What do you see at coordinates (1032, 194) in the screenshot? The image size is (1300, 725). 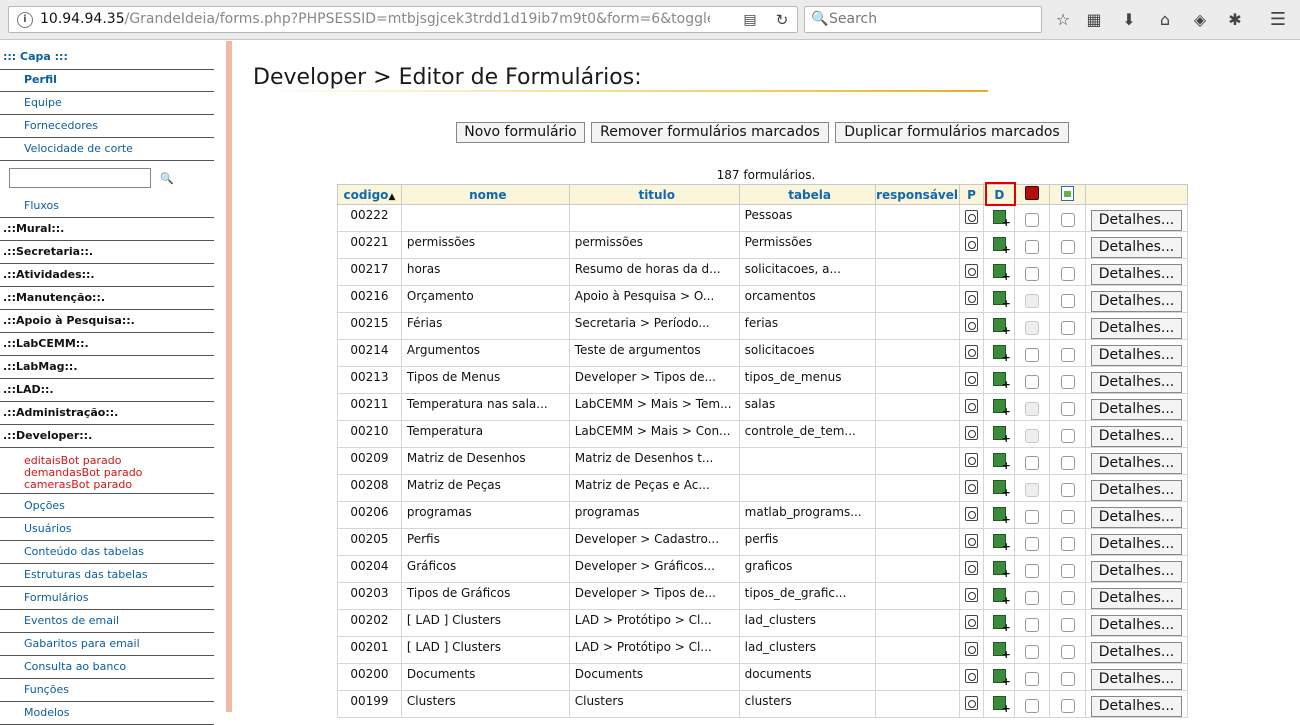 I see `header-delete` at bounding box center [1032, 194].